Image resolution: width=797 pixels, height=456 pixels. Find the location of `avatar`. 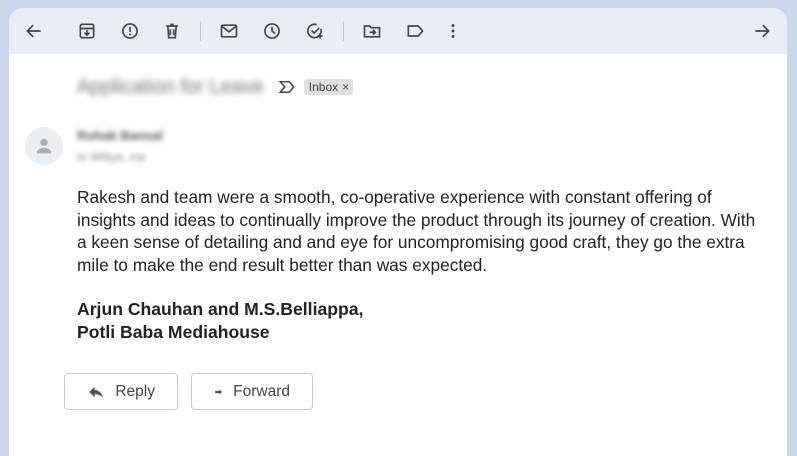

avatar is located at coordinates (44, 146).